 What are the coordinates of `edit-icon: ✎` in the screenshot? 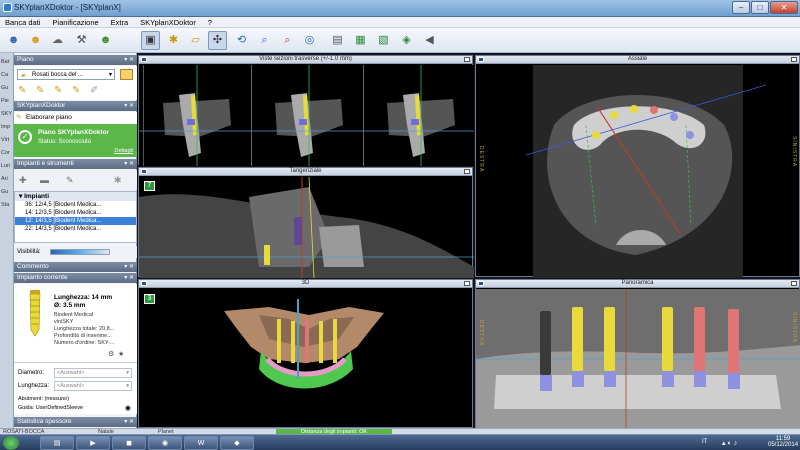 It's located at (60, 90).